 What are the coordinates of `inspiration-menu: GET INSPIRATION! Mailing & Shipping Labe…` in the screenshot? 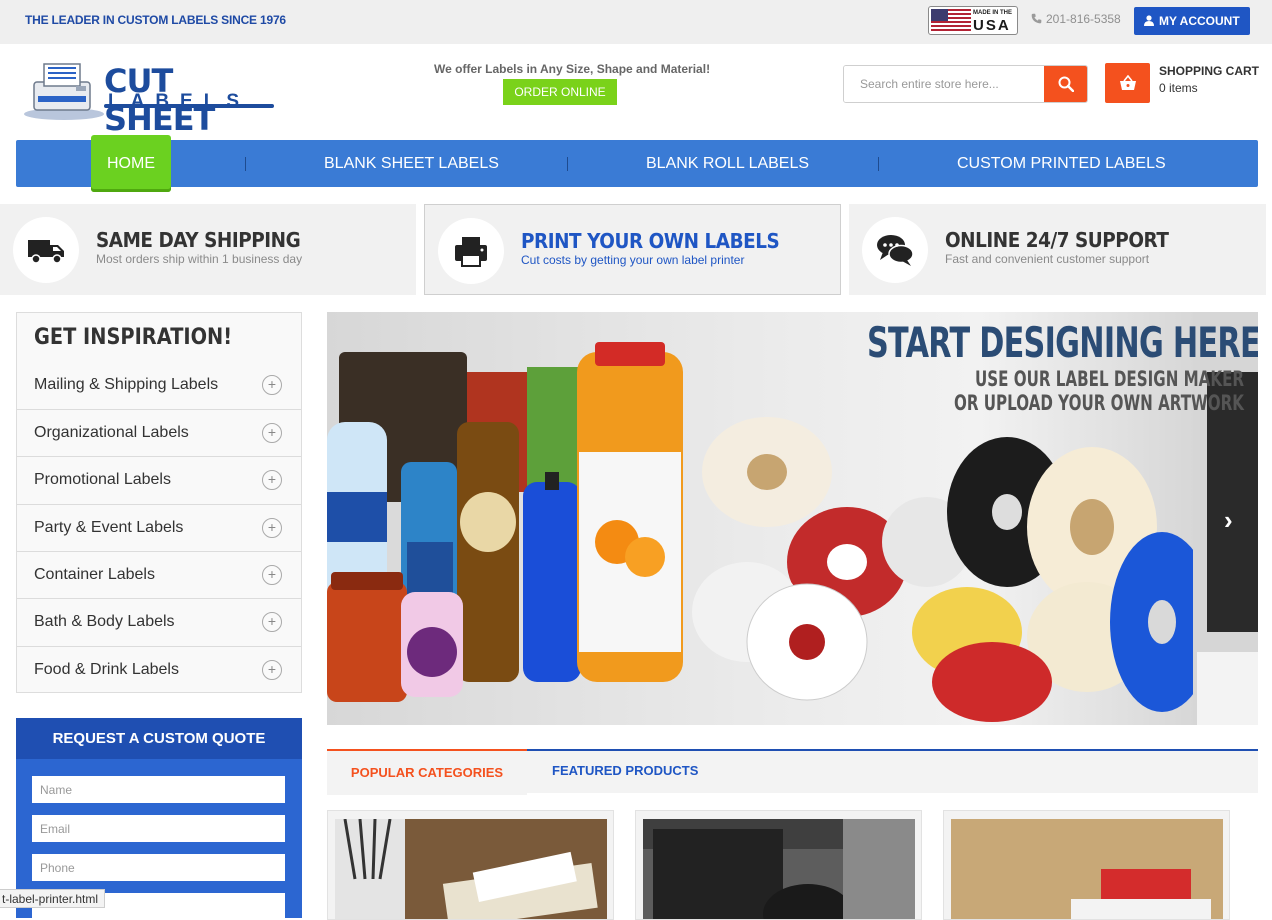 It's located at (159, 502).